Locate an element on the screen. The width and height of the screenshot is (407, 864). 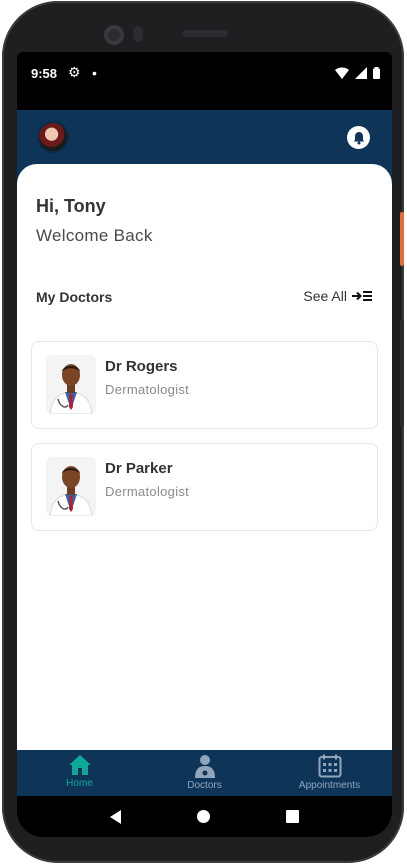
status-icons is located at coordinates (357, 73).